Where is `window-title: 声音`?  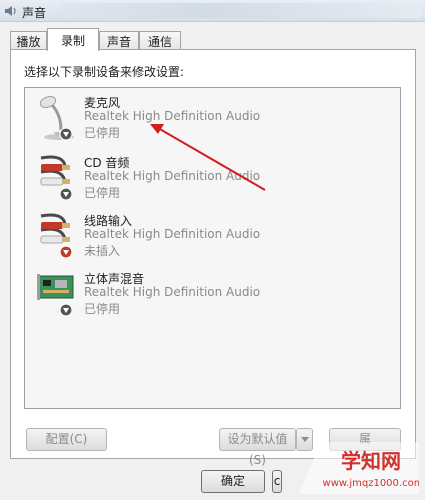
window-title: 声音 is located at coordinates (34, 13).